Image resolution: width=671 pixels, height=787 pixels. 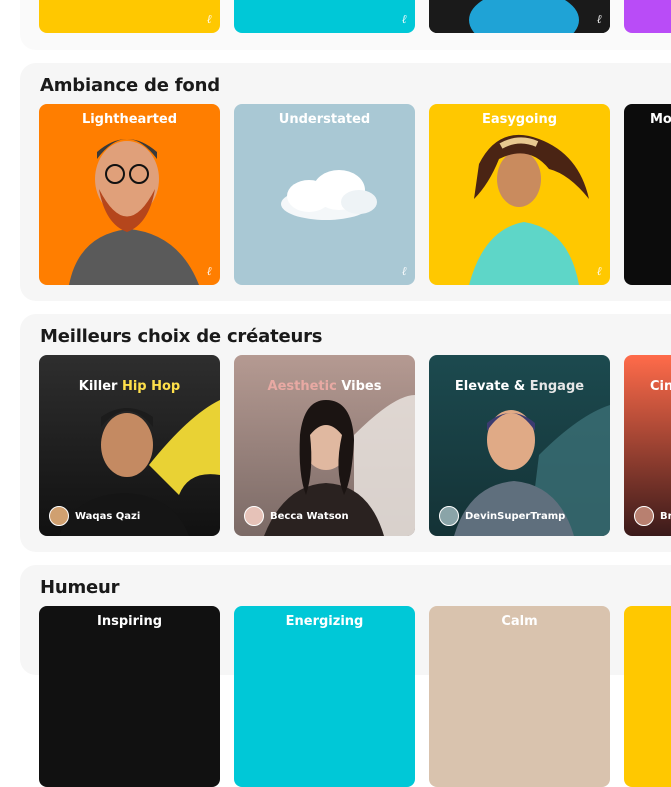 What do you see at coordinates (134, 212) in the screenshot?
I see `bearded-man-photo` at bounding box center [134, 212].